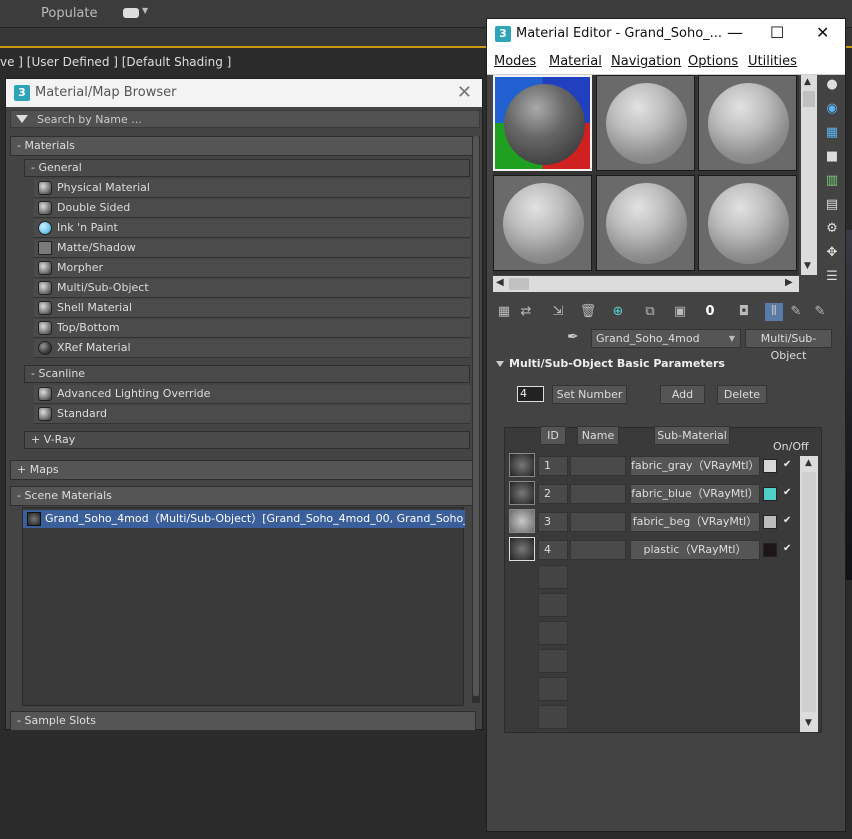 This screenshot has height=839, width=852. I want to click on menu-options: Options, so click(713, 61).